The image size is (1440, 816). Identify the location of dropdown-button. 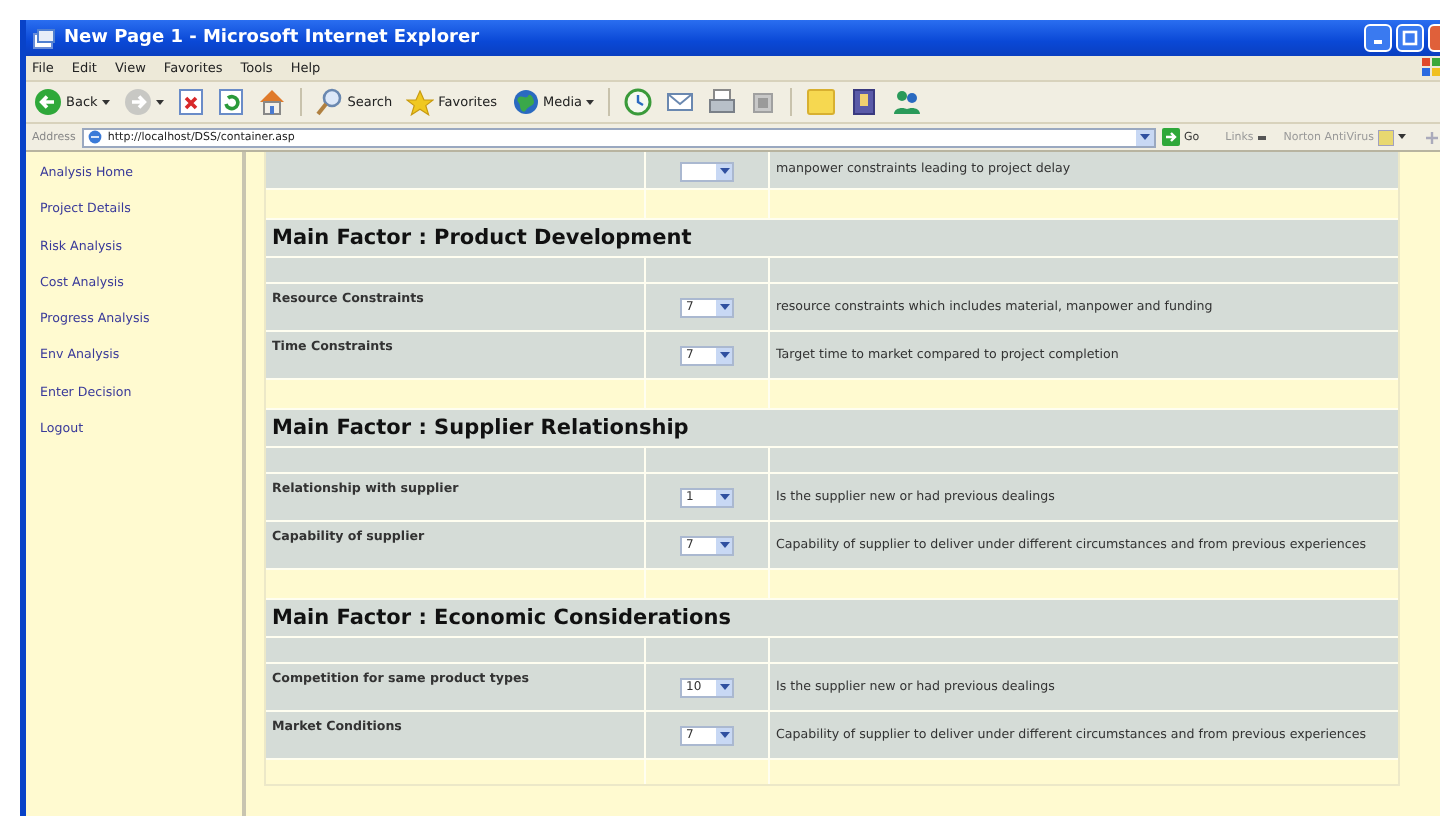
(1145, 137).